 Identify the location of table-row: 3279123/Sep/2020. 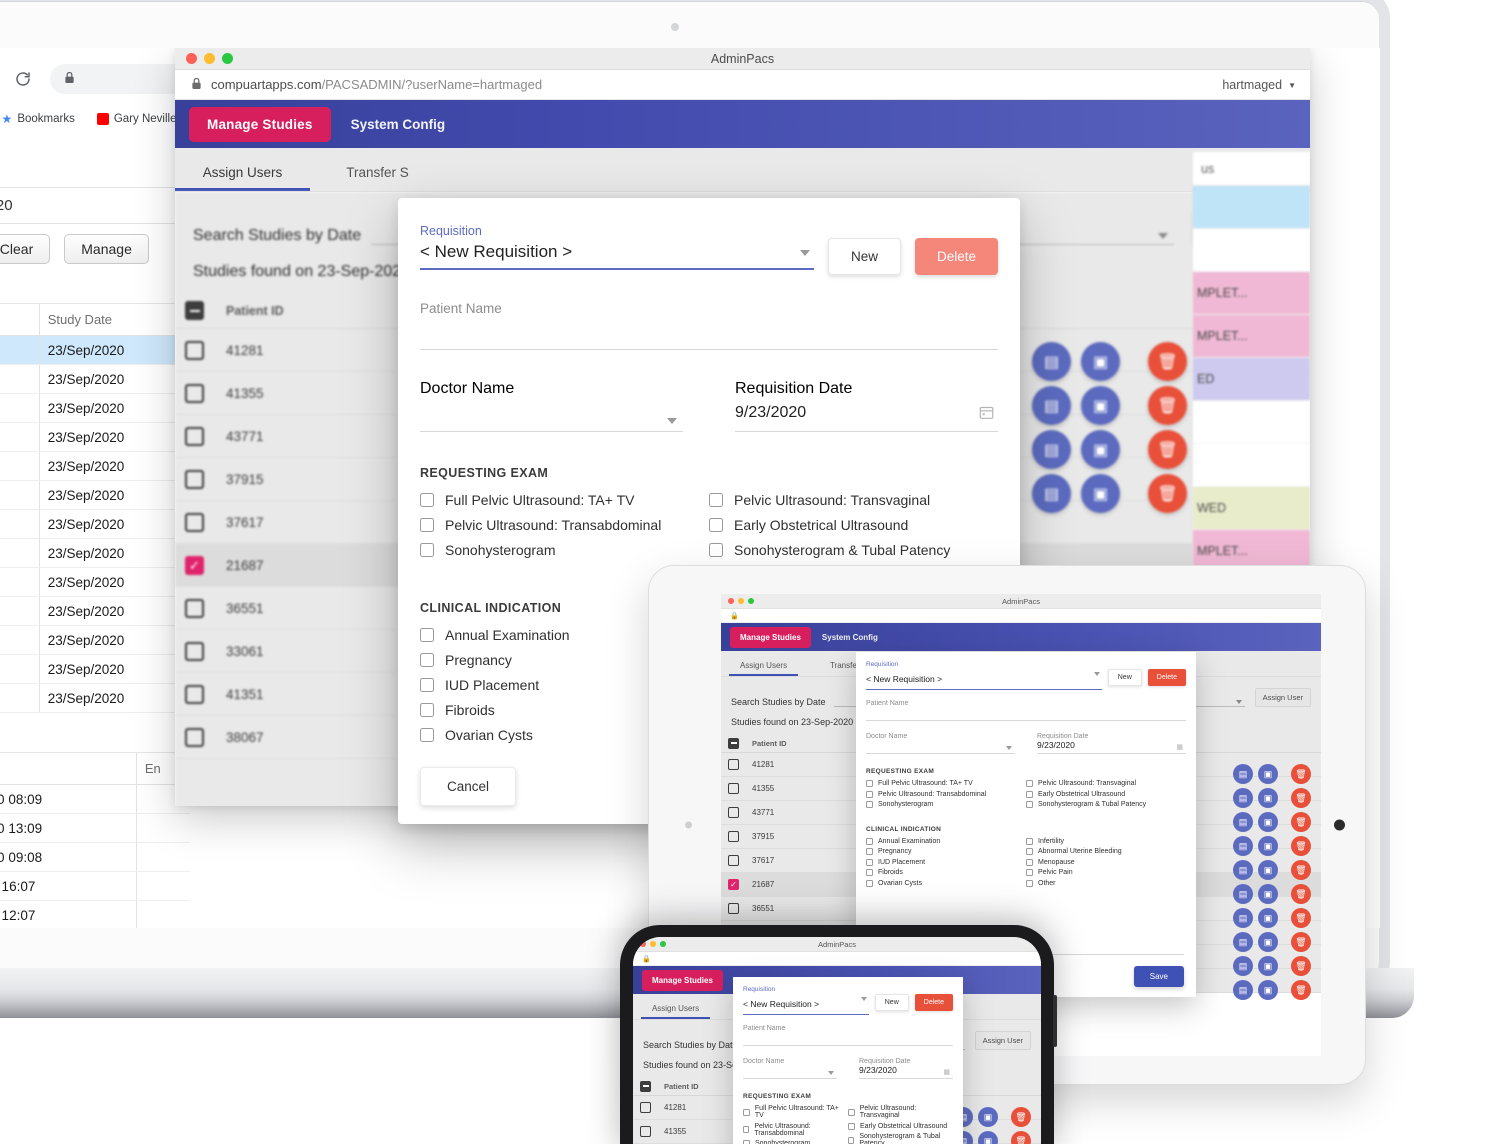
(95, 466).